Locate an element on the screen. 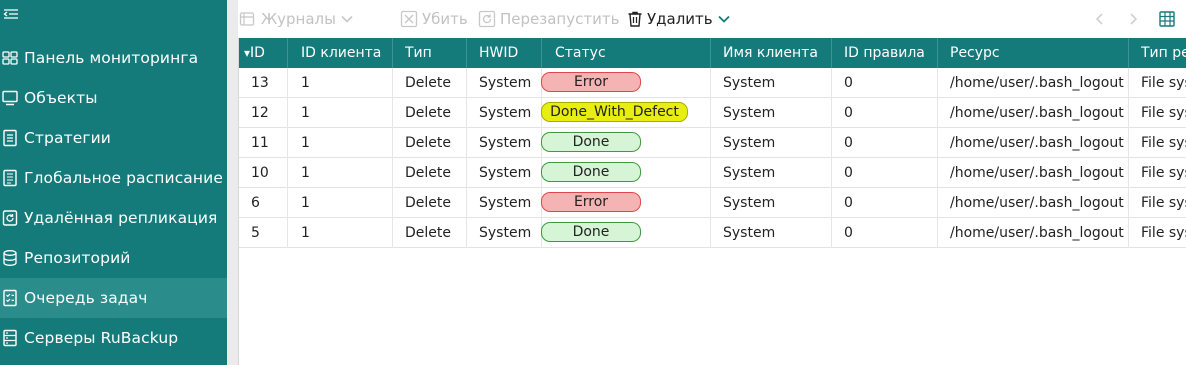 This screenshot has height=365, width=1186. column-header: ID клиента is located at coordinates (341, 53).